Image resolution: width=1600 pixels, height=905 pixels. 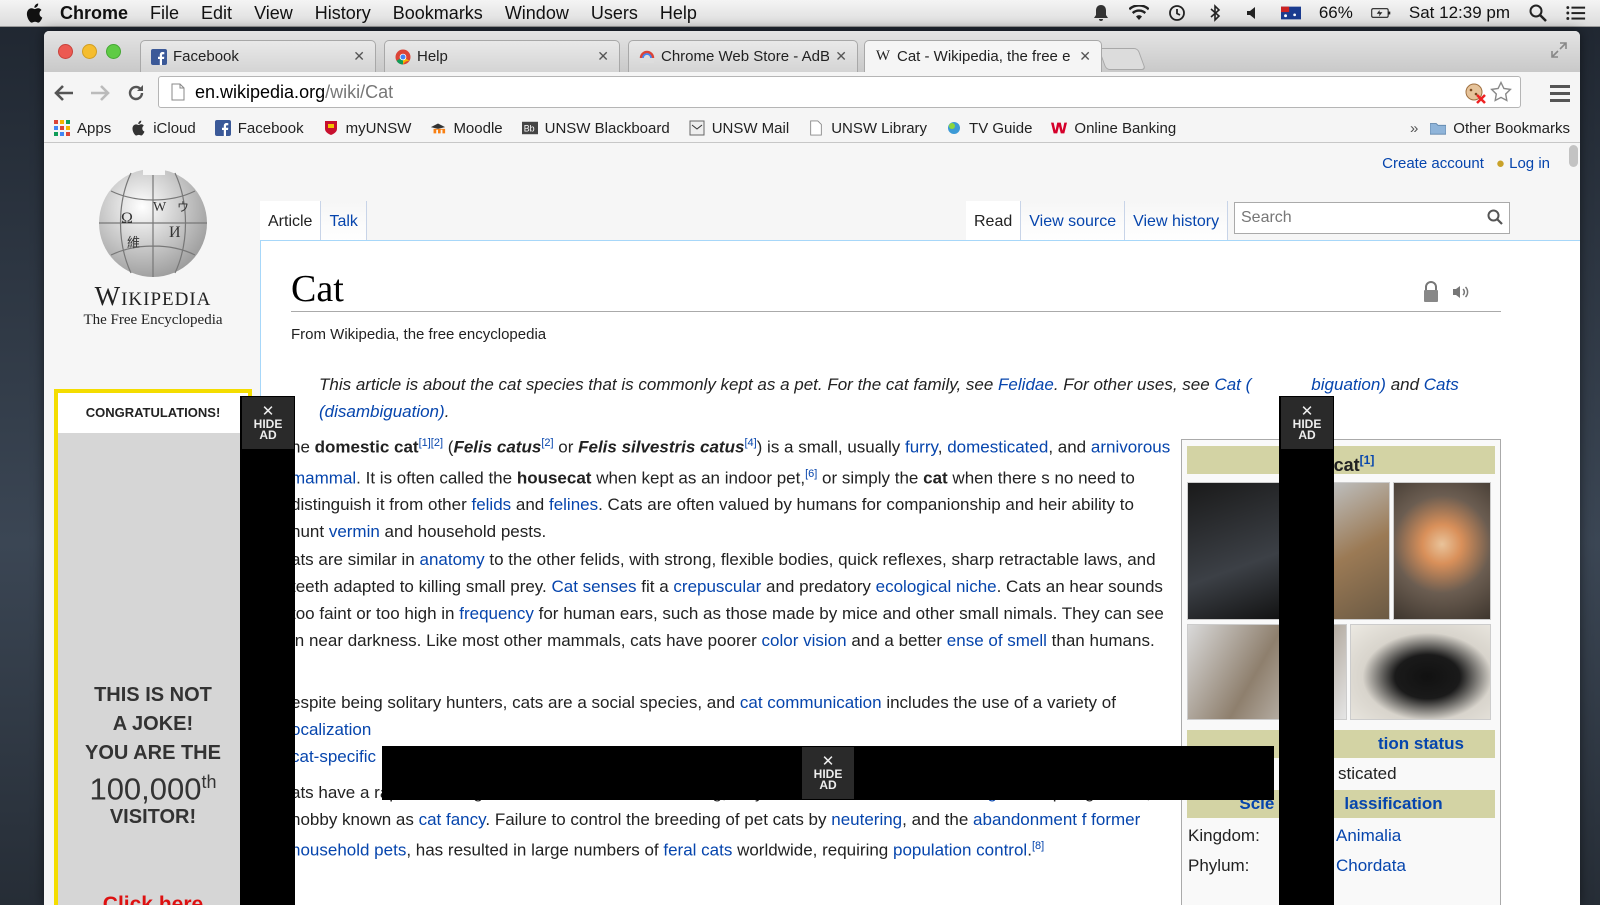 I want to click on cat-photo-orange-white, so click(x=1442, y=551).